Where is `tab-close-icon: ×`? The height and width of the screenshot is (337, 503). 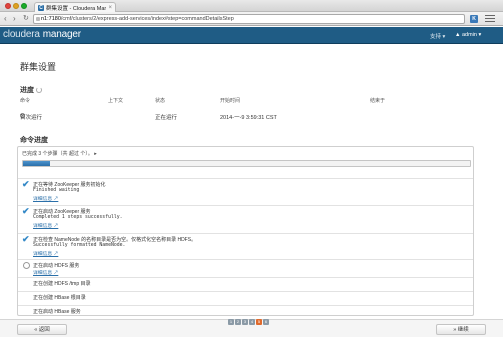 tab-close-icon: × is located at coordinates (110, 8).